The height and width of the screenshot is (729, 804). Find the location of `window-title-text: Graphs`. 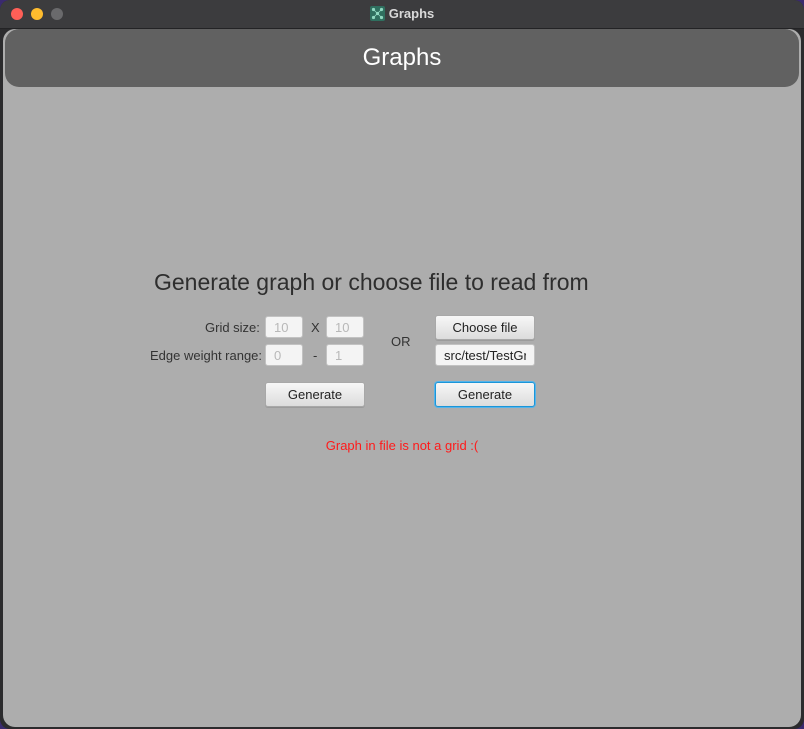

window-title-text: Graphs is located at coordinates (411, 13).